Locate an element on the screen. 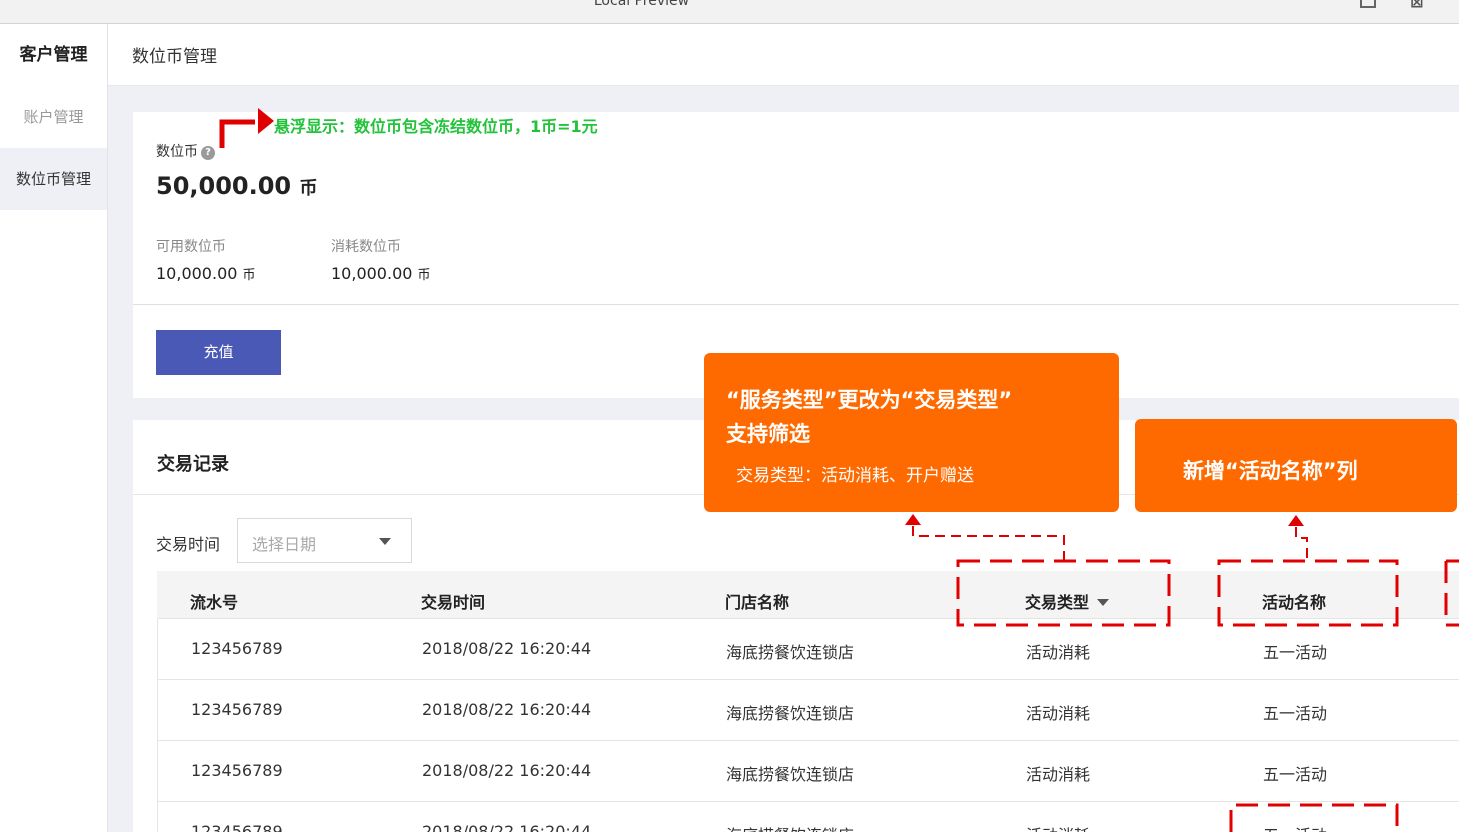  callout-activity-column: 新增“活动名称”列 is located at coordinates (1296, 465).